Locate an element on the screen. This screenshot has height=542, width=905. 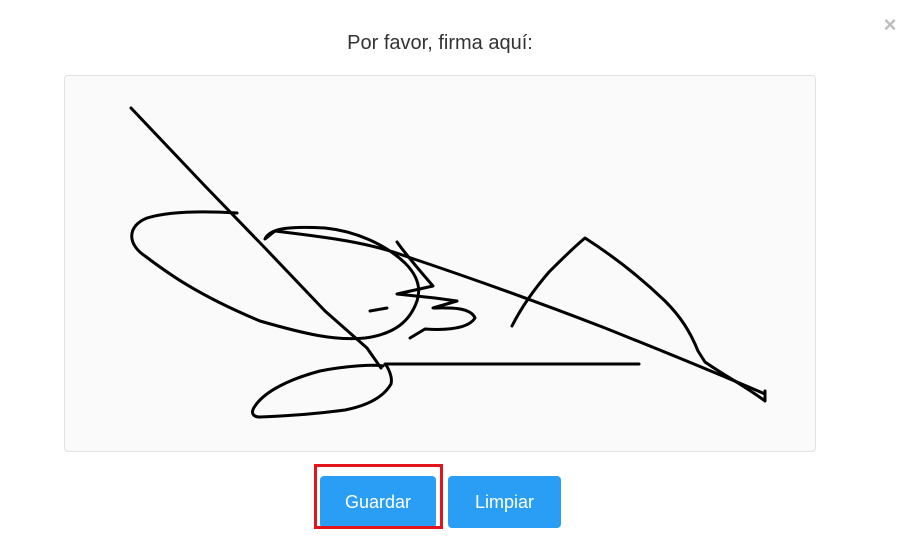
clear-button: Limpiar is located at coordinates (504, 502).